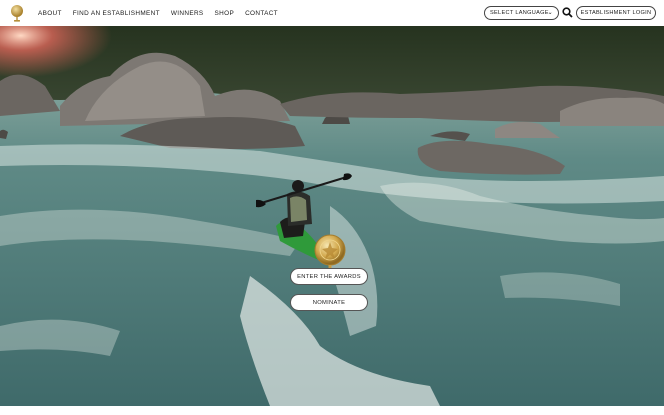  I want to click on nominate-button: NOMINATE, so click(329, 302).